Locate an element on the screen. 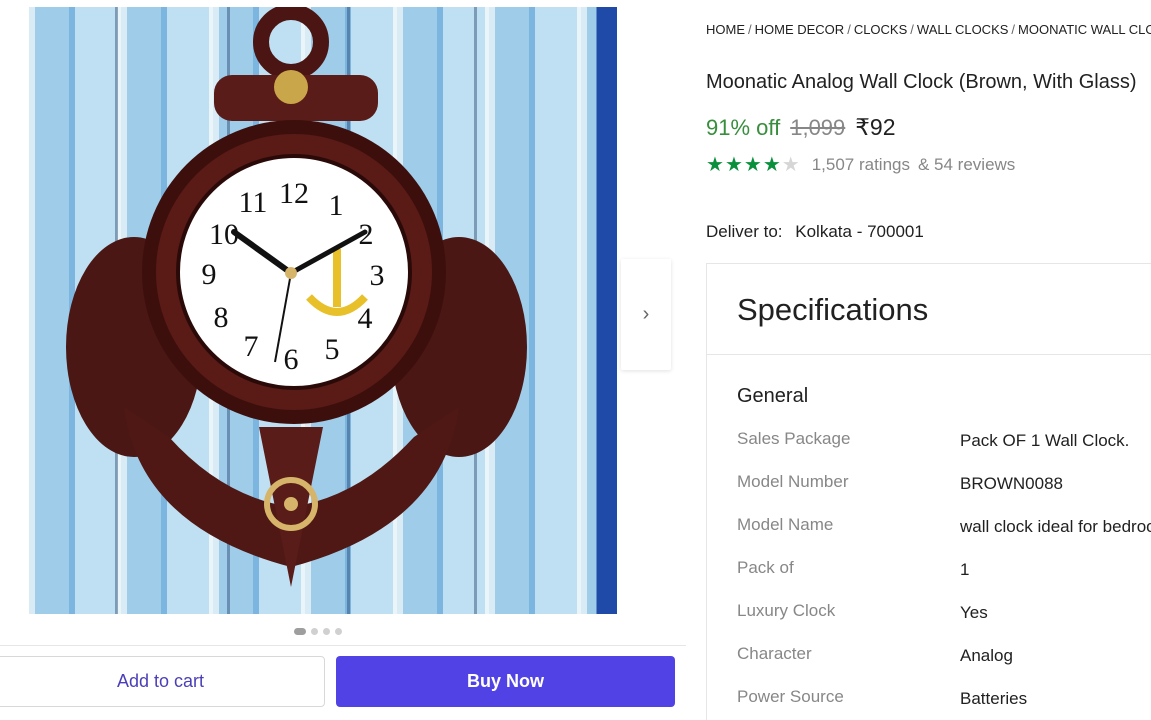 The image size is (1151, 720). svg-text: 1 is located at coordinates (336, 205).